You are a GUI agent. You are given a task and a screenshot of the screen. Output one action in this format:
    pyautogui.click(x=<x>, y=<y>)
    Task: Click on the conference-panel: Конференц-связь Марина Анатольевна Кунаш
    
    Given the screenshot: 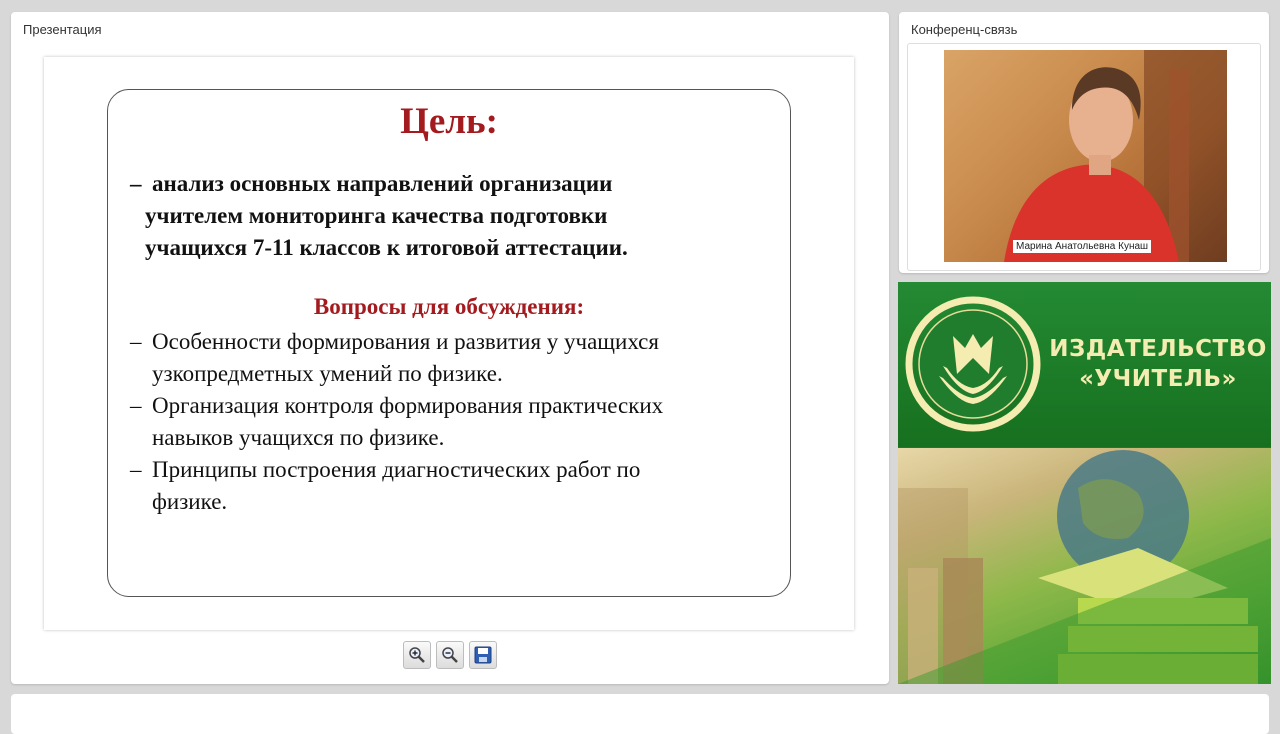 What is the action you would take?
    pyautogui.click(x=1084, y=142)
    